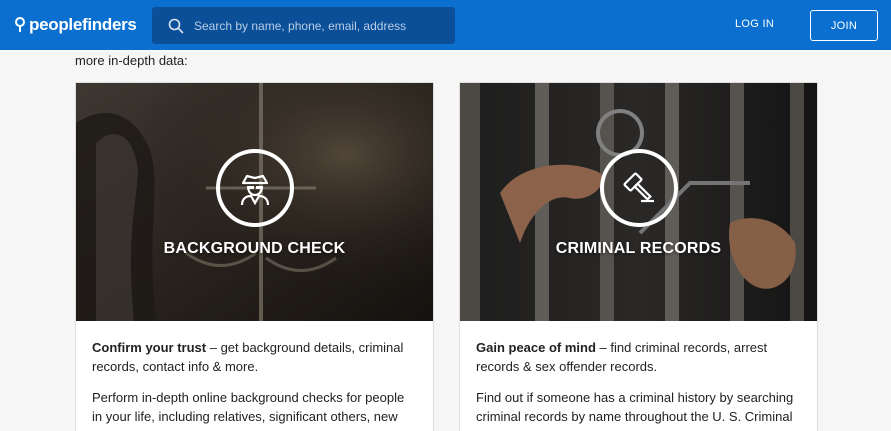 Image resolution: width=891 pixels, height=431 pixels. Describe the element at coordinates (754, 24) in the screenshot. I see `login-link: LOG IN` at that location.